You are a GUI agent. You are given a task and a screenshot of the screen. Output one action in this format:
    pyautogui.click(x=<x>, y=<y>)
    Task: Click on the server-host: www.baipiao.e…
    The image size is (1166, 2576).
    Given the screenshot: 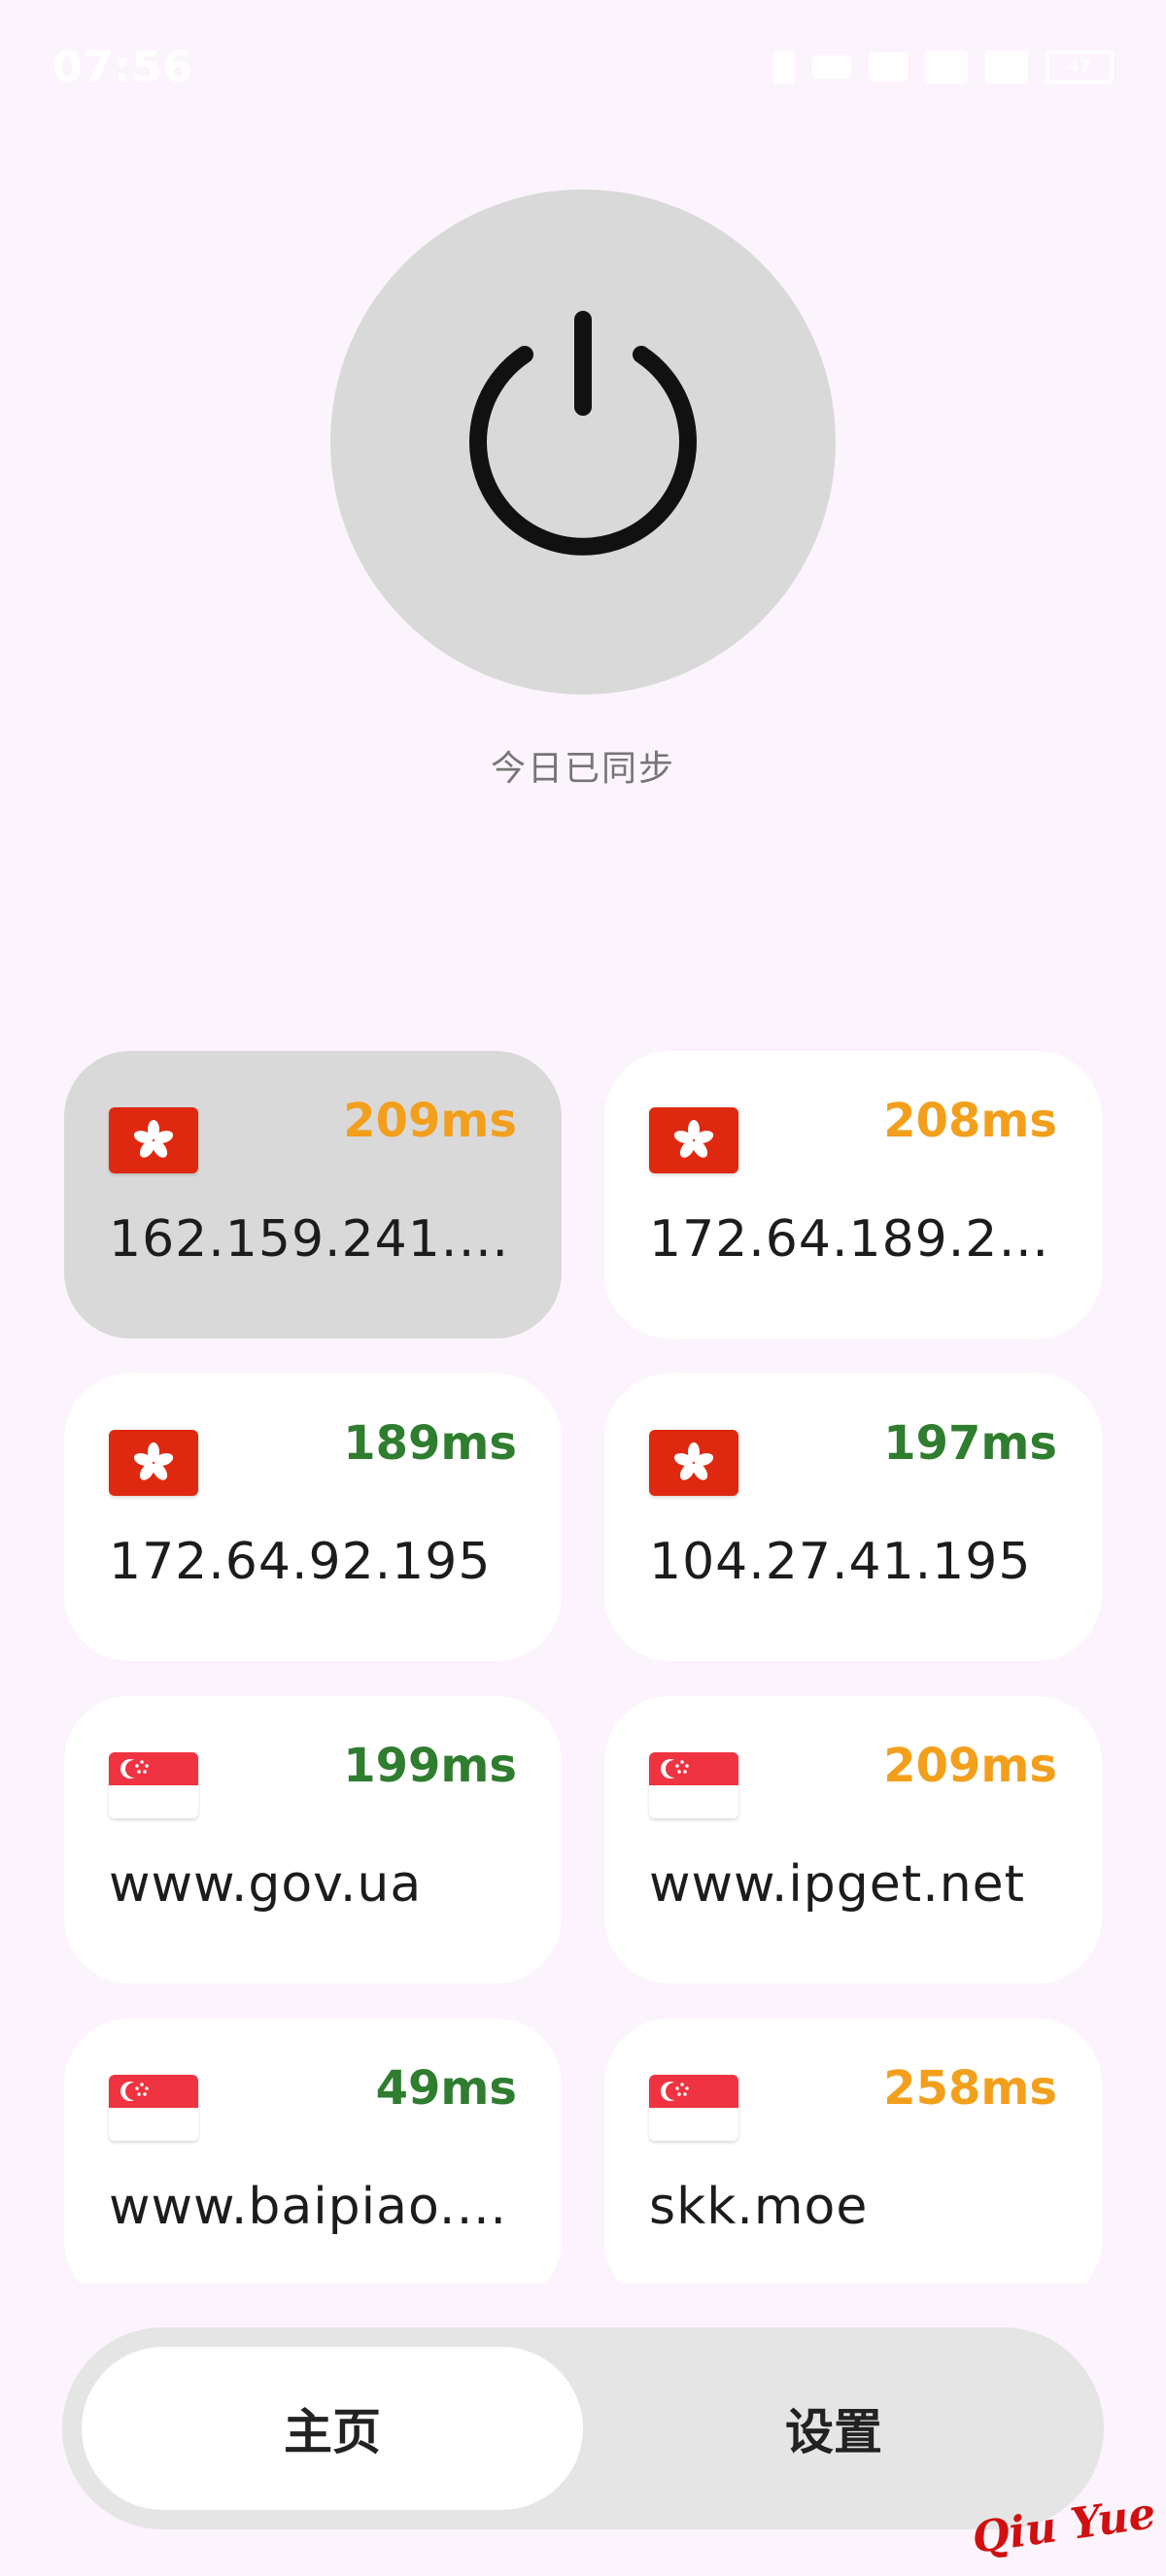 What is the action you would take?
    pyautogui.click(x=313, y=2207)
    